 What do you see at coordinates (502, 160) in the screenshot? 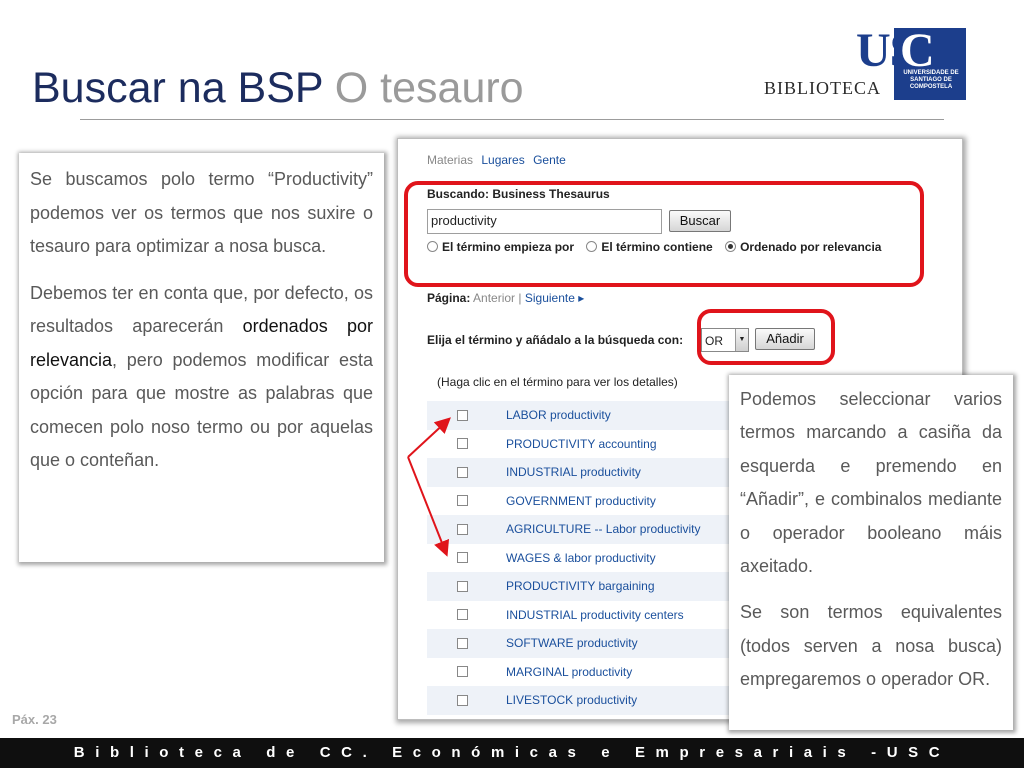
I see `tab-lugares: Lugares` at bounding box center [502, 160].